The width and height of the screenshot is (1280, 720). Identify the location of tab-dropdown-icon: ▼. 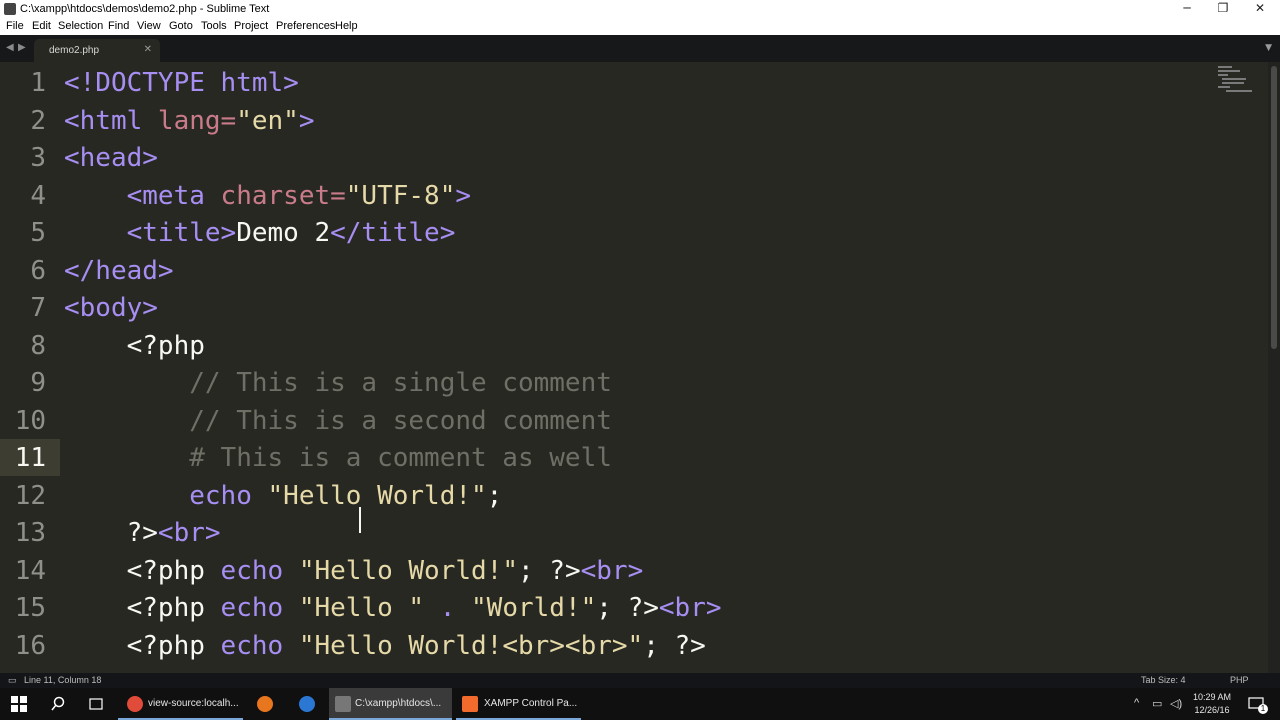
(1268, 48).